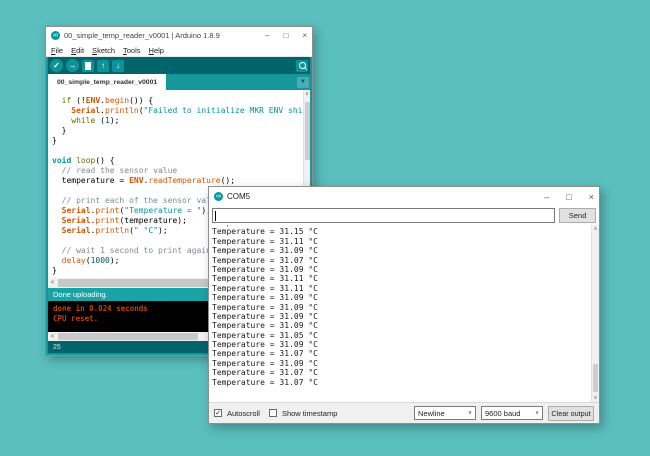 This screenshot has height=456, width=650. I want to click on current-line-number: 25, so click(57, 347).